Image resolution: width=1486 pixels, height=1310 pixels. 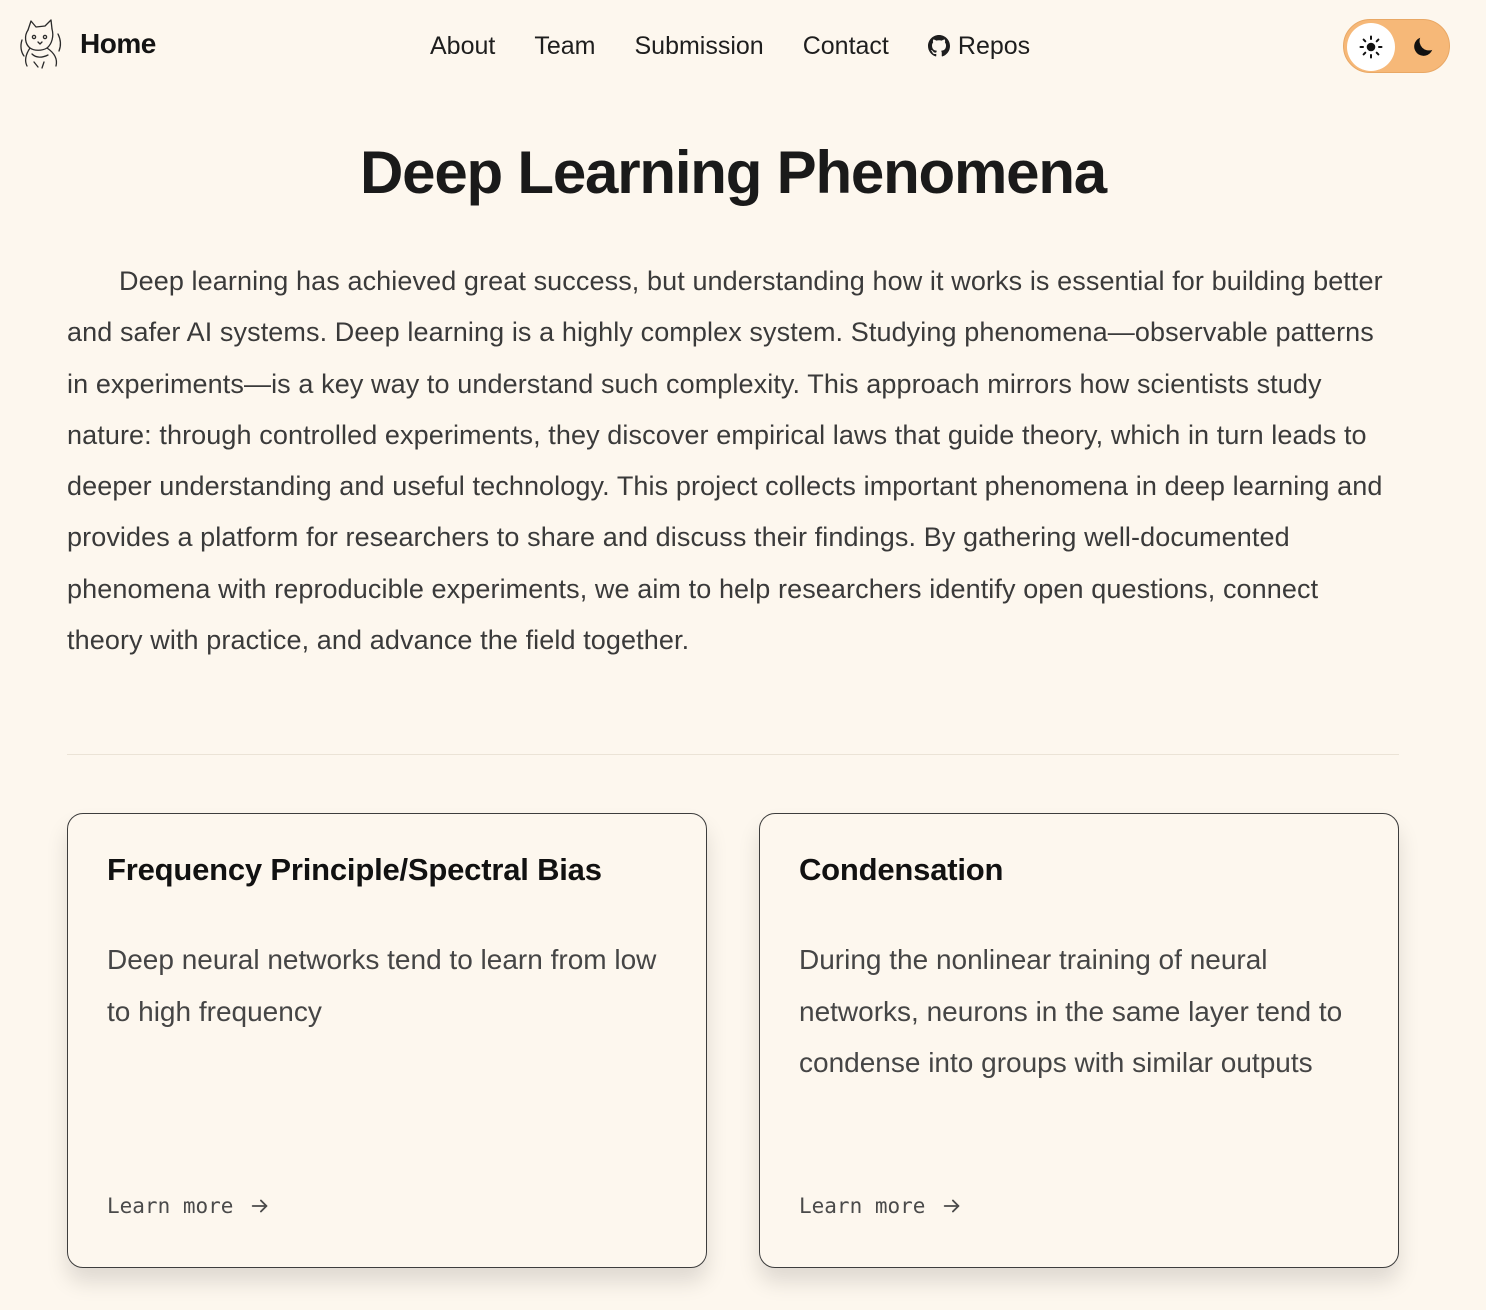 I want to click on home-label: Home, so click(x=118, y=43).